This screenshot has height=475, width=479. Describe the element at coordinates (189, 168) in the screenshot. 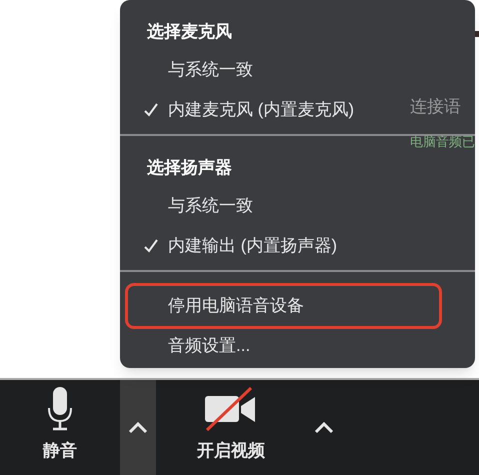

I see `section-header: 选择扬声器` at that location.